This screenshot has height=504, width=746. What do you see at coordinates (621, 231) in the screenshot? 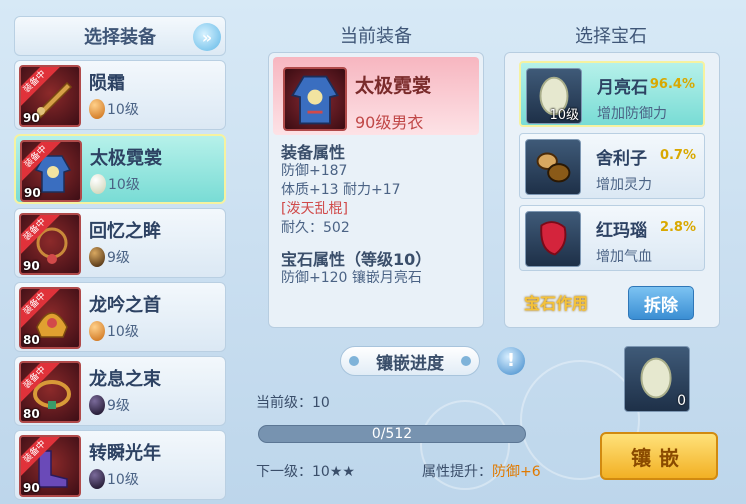
I see `gem-name: 红玛瑙` at bounding box center [621, 231].